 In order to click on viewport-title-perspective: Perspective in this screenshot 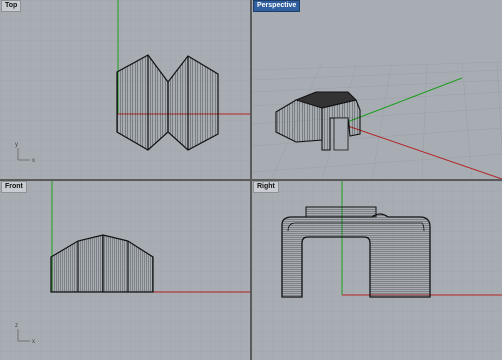, I will do `click(277, 6)`.